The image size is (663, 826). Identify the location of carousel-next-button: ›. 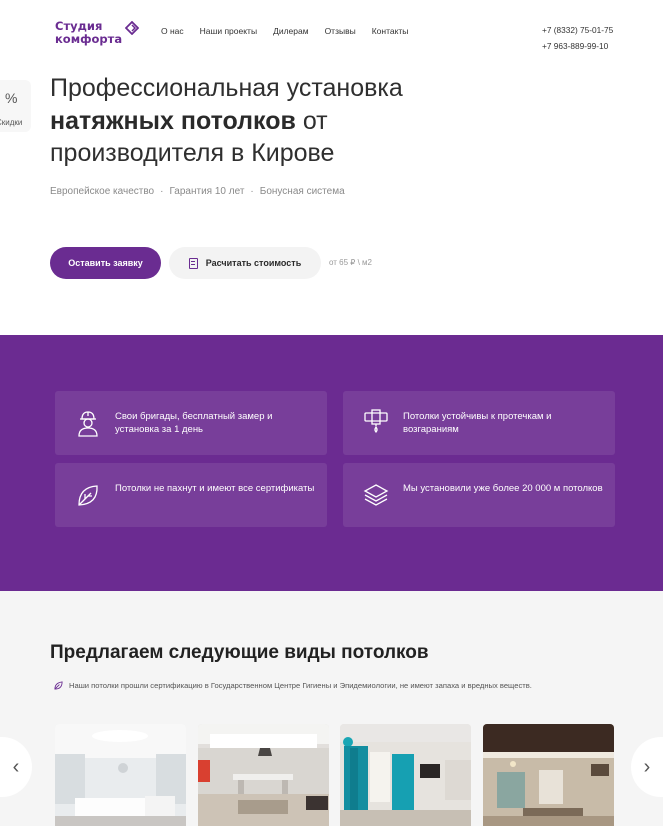
(647, 767).